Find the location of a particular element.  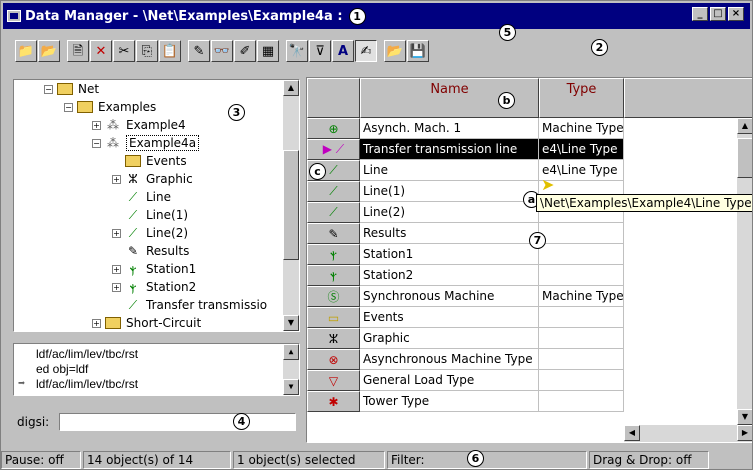

scroll-right-icon: ▶ is located at coordinates (744, 433).